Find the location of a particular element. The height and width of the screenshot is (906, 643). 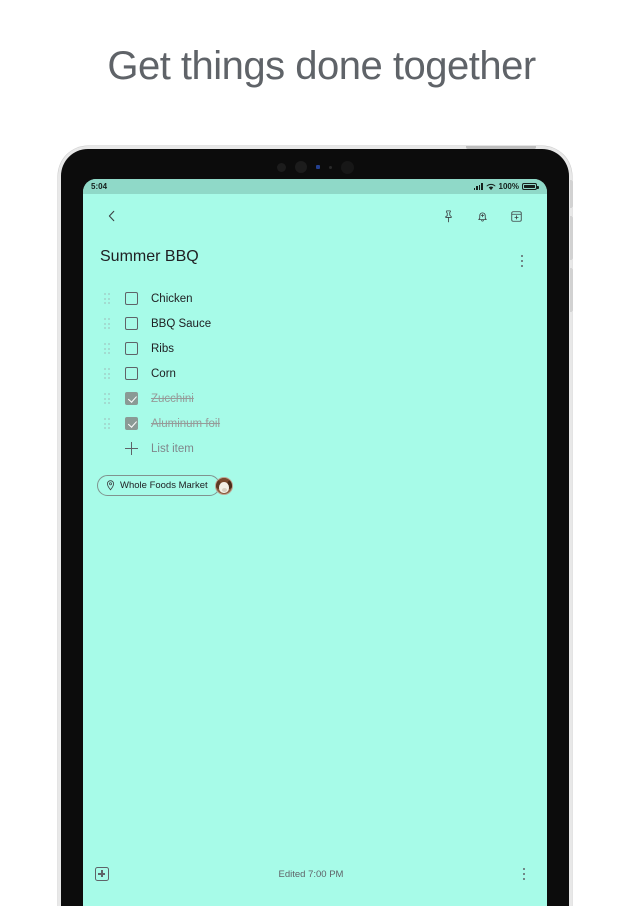

device-volume-down-button is located at coordinates (571, 290).